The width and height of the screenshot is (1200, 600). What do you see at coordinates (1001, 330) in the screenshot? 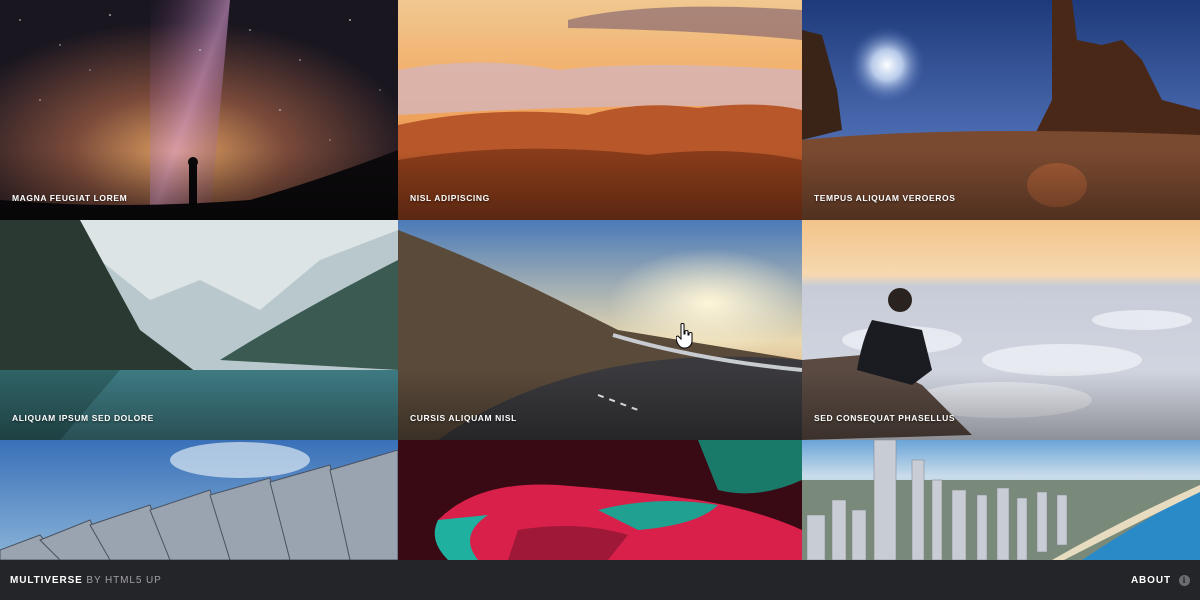
I see `gallery-item-sed-consequat-phasellus: SED CONSEQUAT PHASELLUS` at bounding box center [1001, 330].